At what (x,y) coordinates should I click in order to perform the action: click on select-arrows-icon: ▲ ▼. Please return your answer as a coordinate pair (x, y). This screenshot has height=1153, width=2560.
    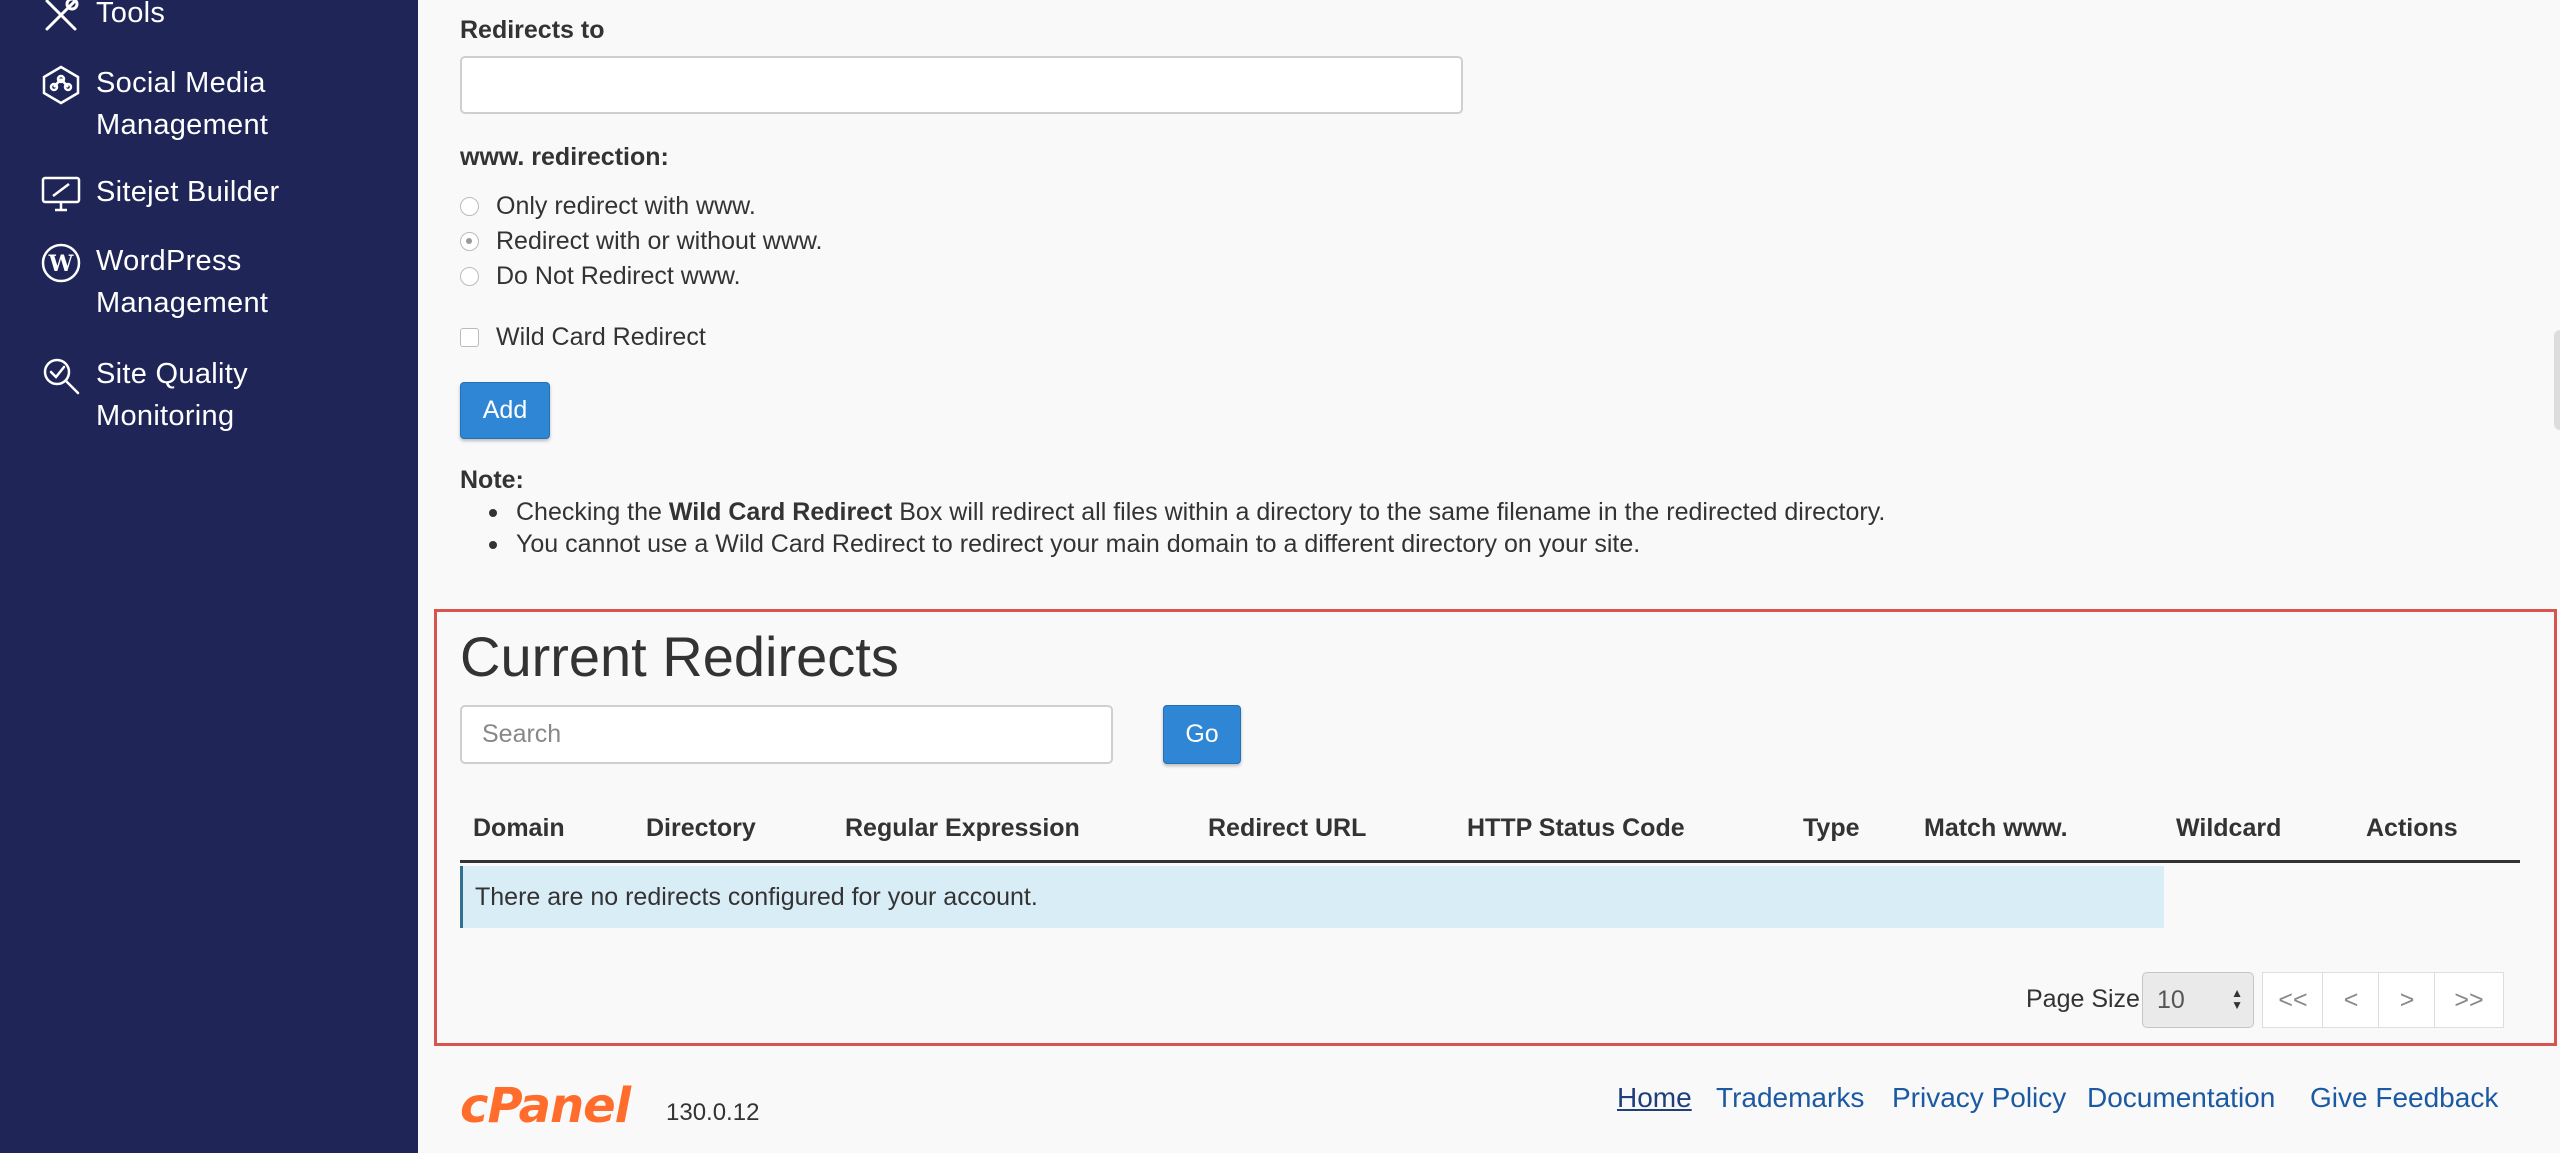
    Looking at the image, I should click on (2237, 999).